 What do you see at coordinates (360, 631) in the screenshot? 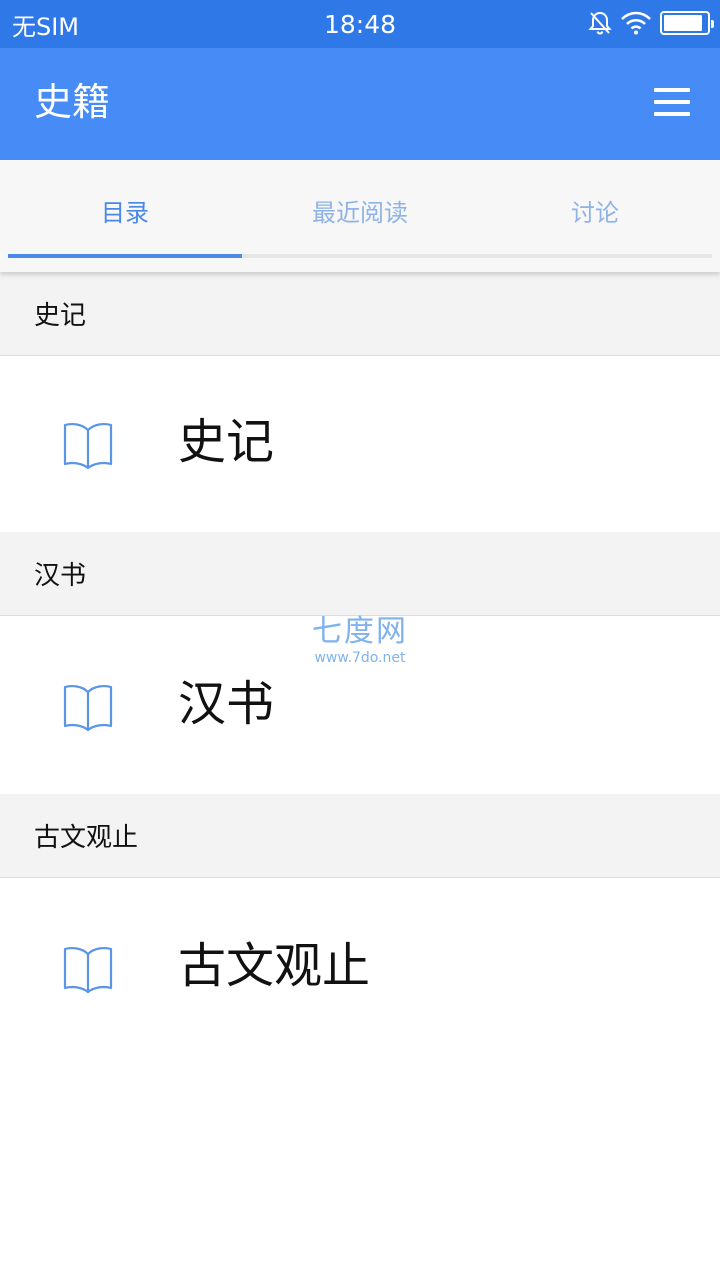
I see `watermark-logo: 七度网` at bounding box center [360, 631].